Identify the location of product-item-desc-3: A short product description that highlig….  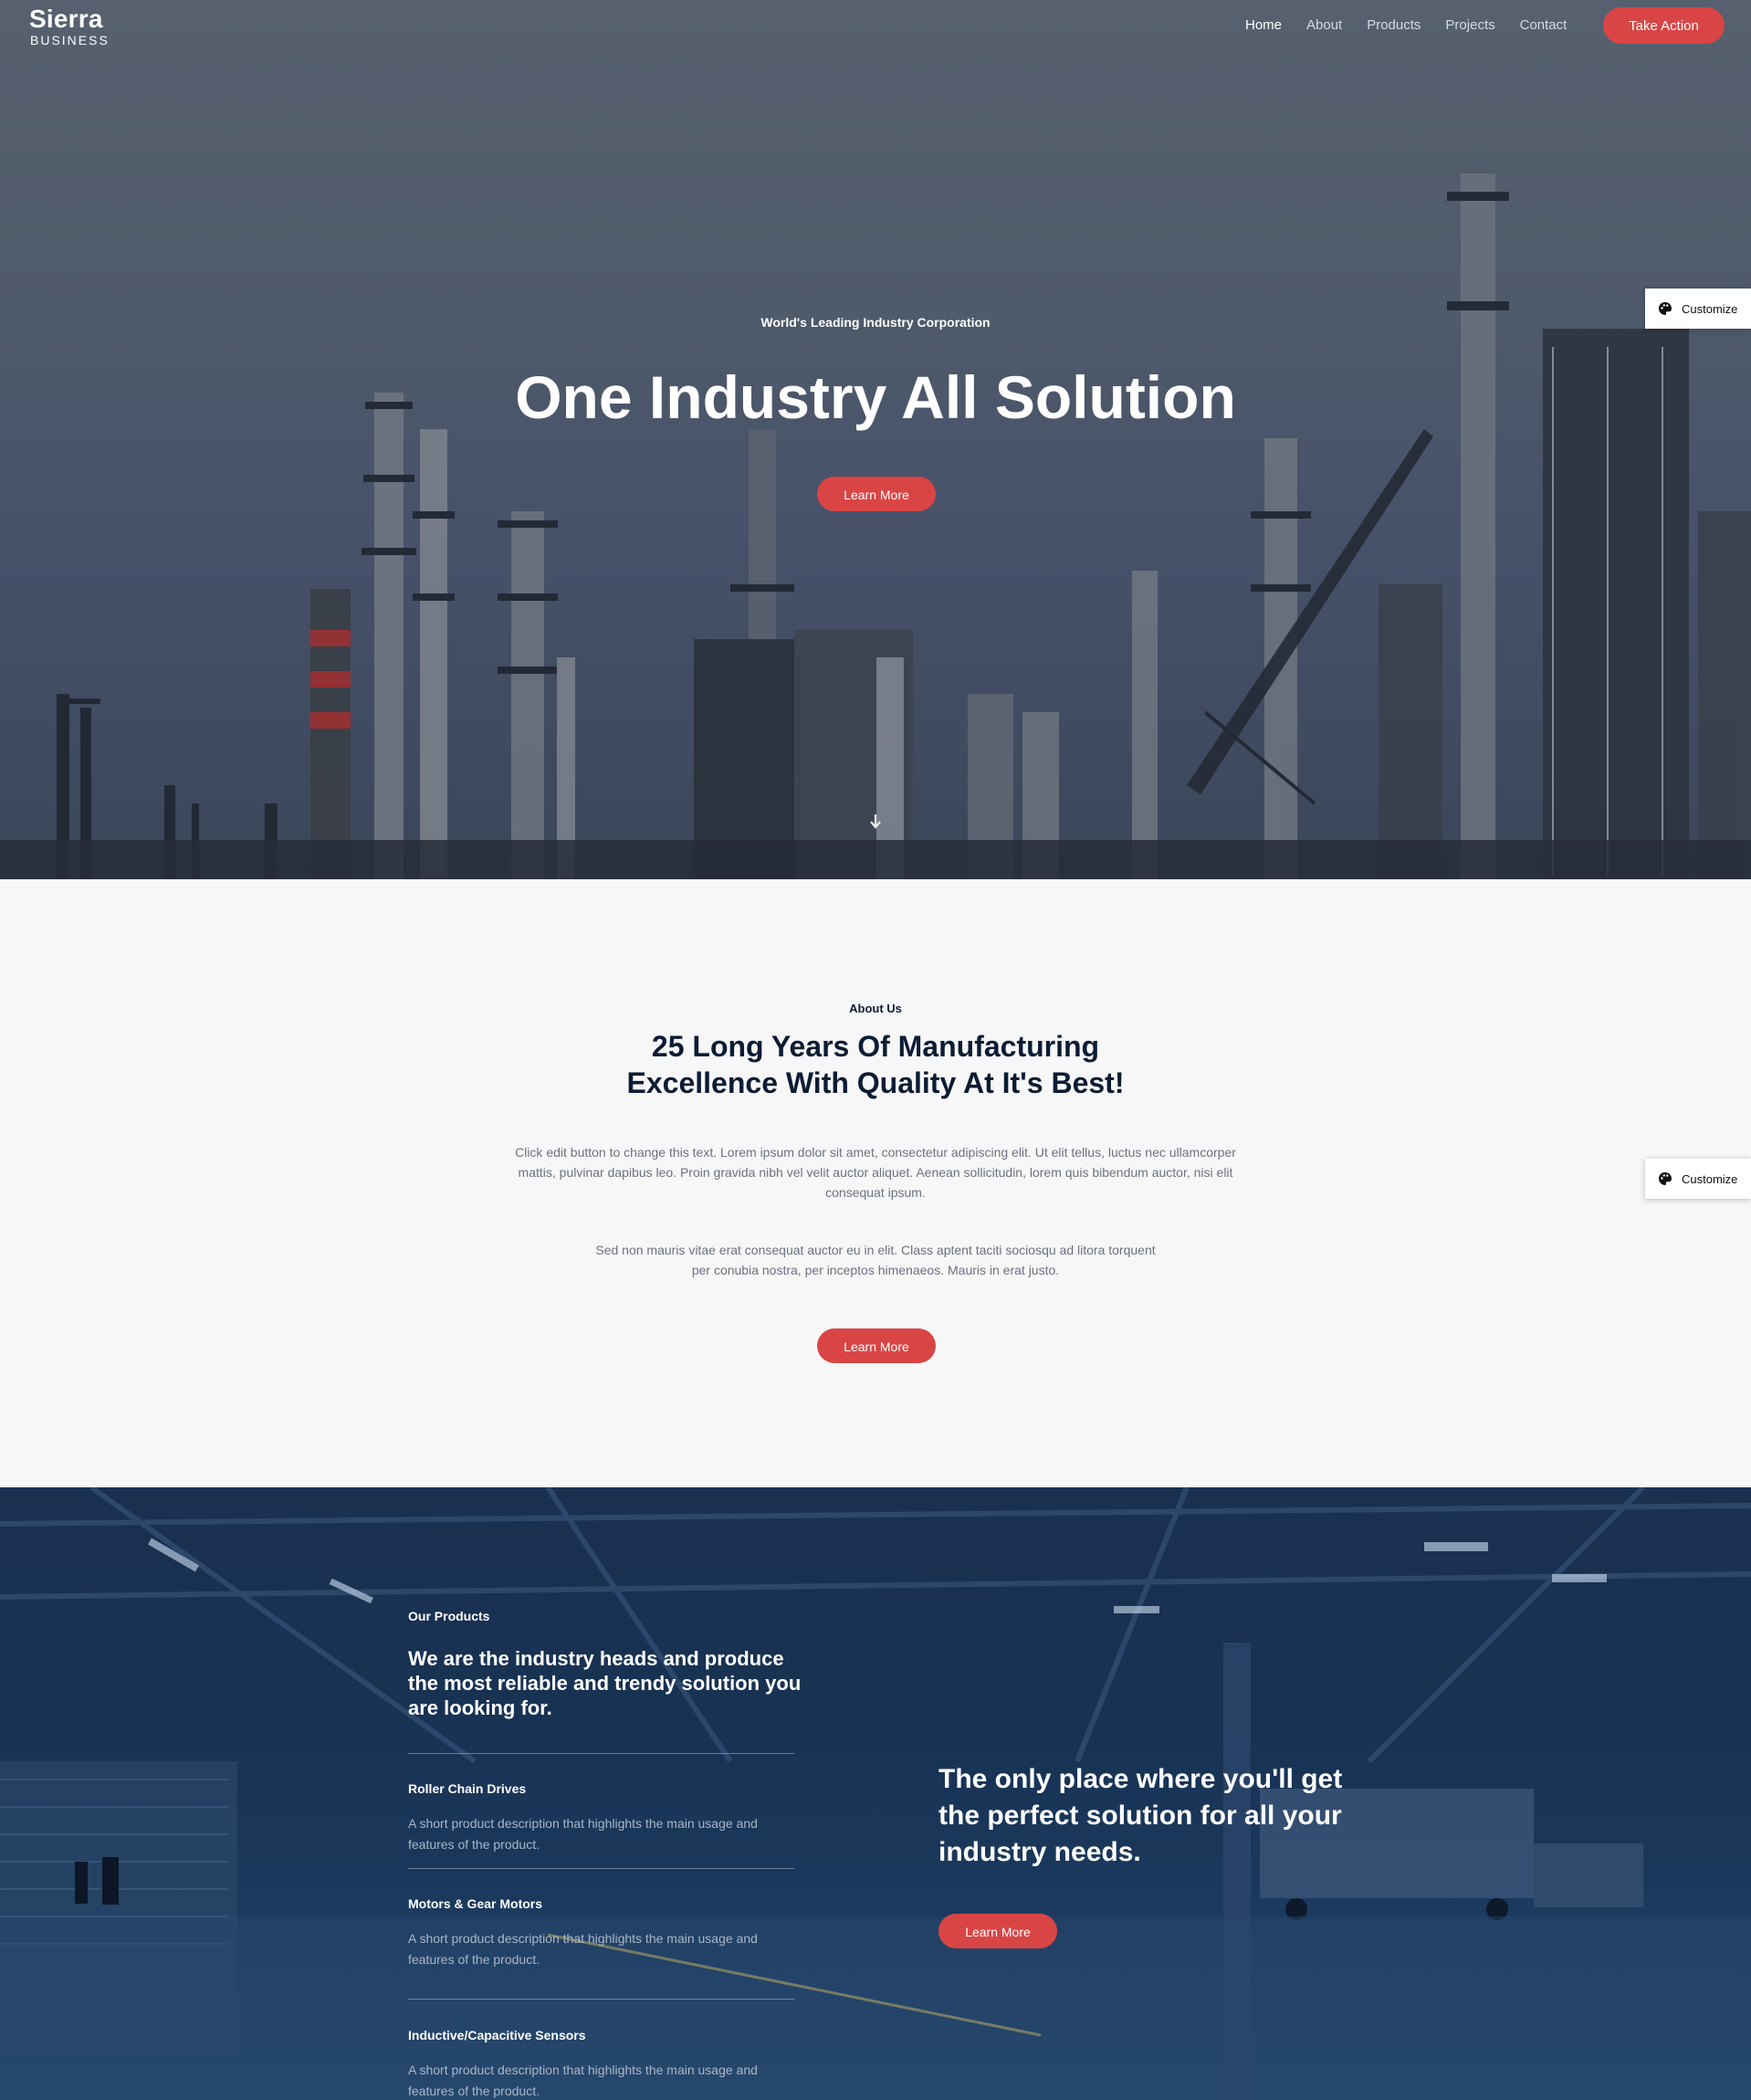
(583, 2080).